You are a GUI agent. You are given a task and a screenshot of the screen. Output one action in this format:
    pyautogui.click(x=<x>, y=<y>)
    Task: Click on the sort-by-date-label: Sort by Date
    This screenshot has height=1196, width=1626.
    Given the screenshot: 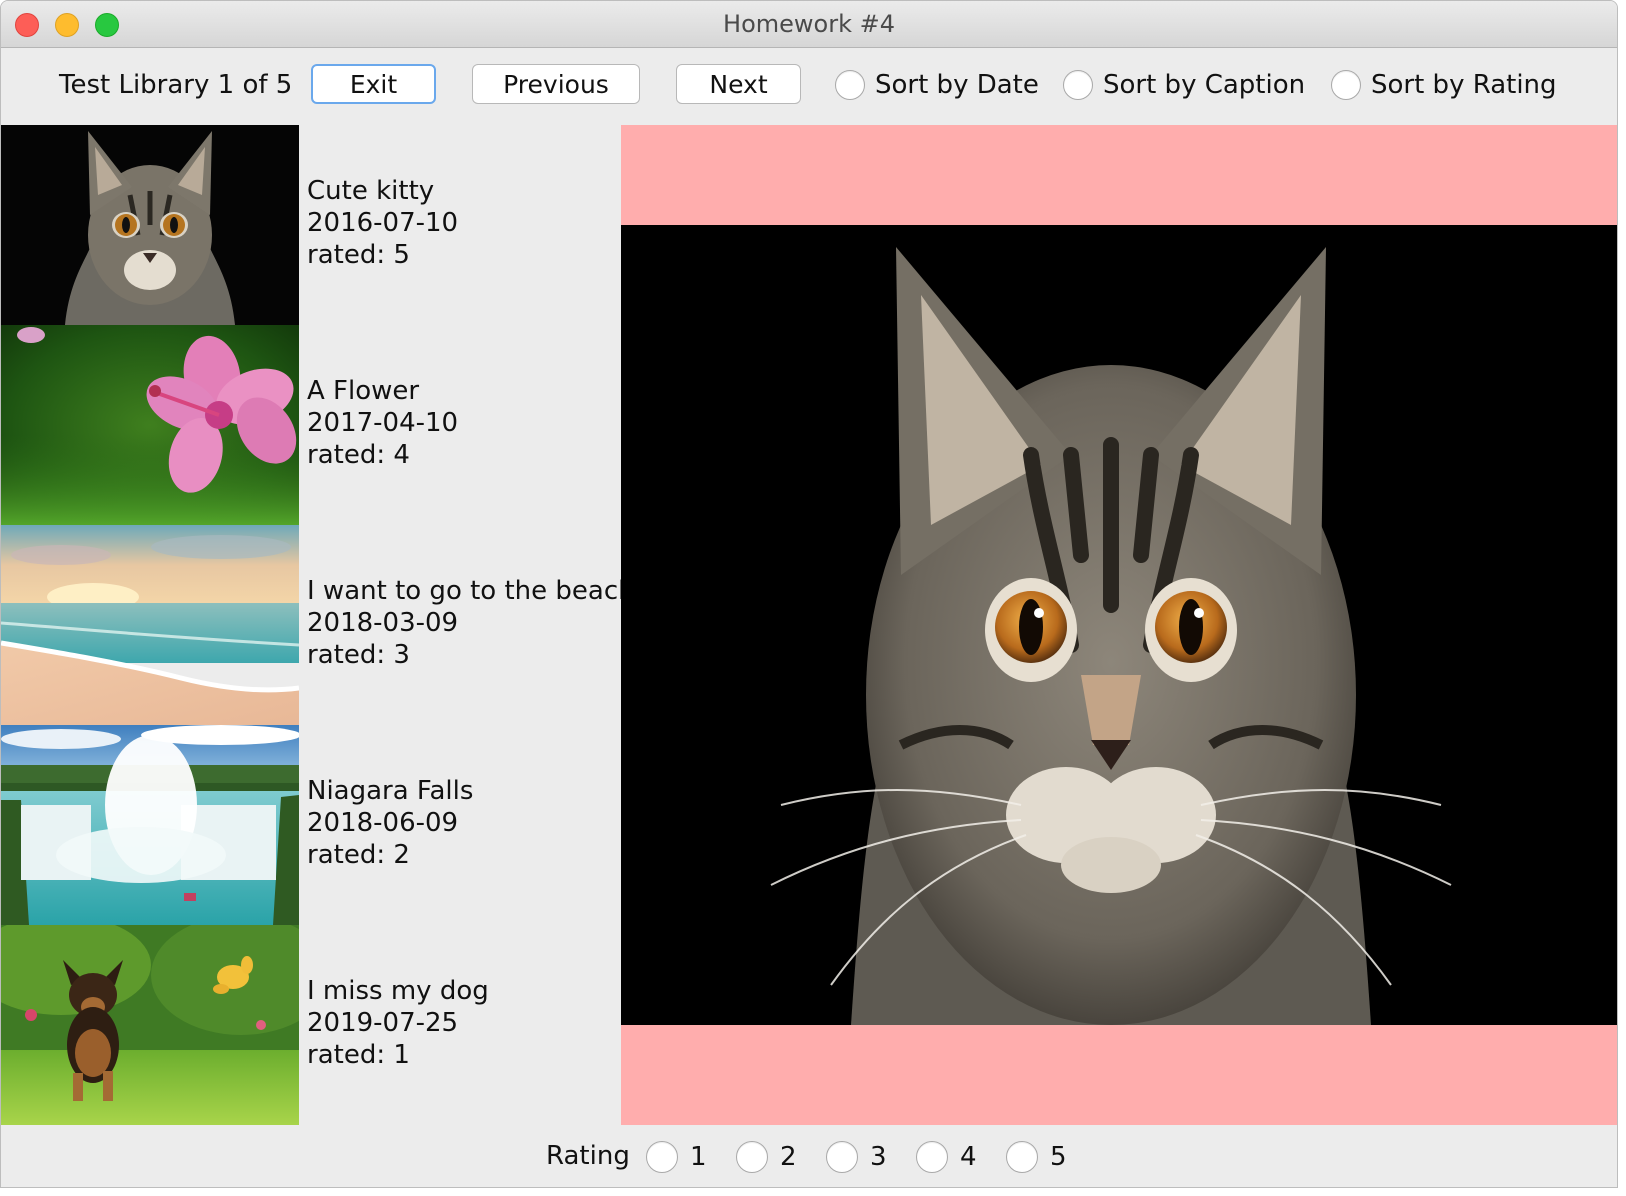 What is the action you would take?
    pyautogui.click(x=957, y=85)
    